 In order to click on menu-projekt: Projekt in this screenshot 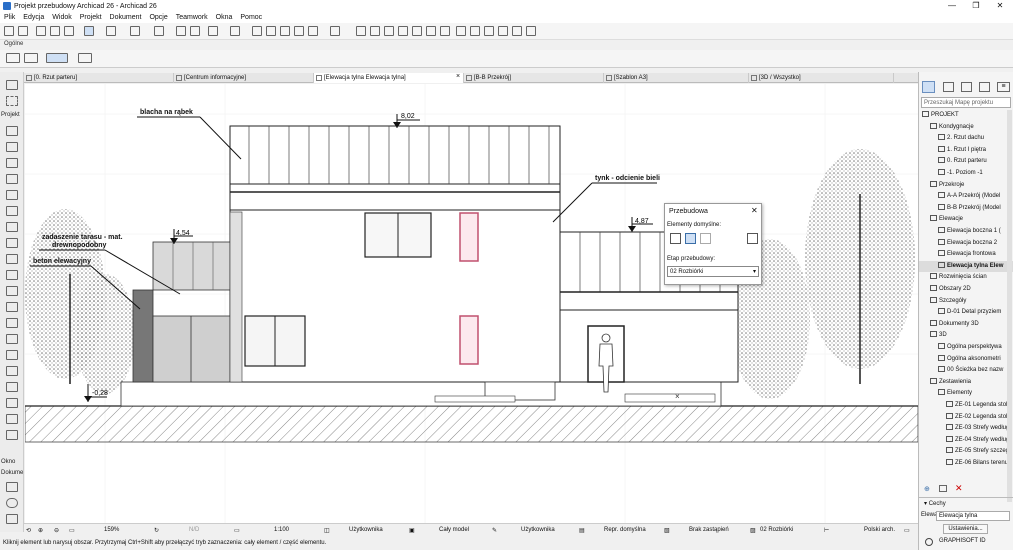, I will do `click(91, 17)`.